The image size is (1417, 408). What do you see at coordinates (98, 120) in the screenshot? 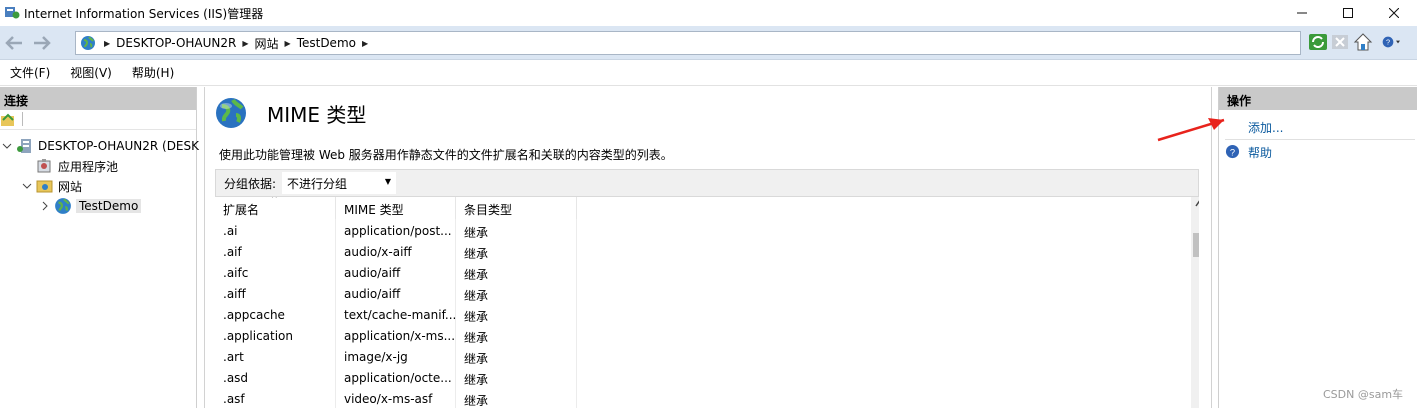
I see `connections-toolbar` at bounding box center [98, 120].